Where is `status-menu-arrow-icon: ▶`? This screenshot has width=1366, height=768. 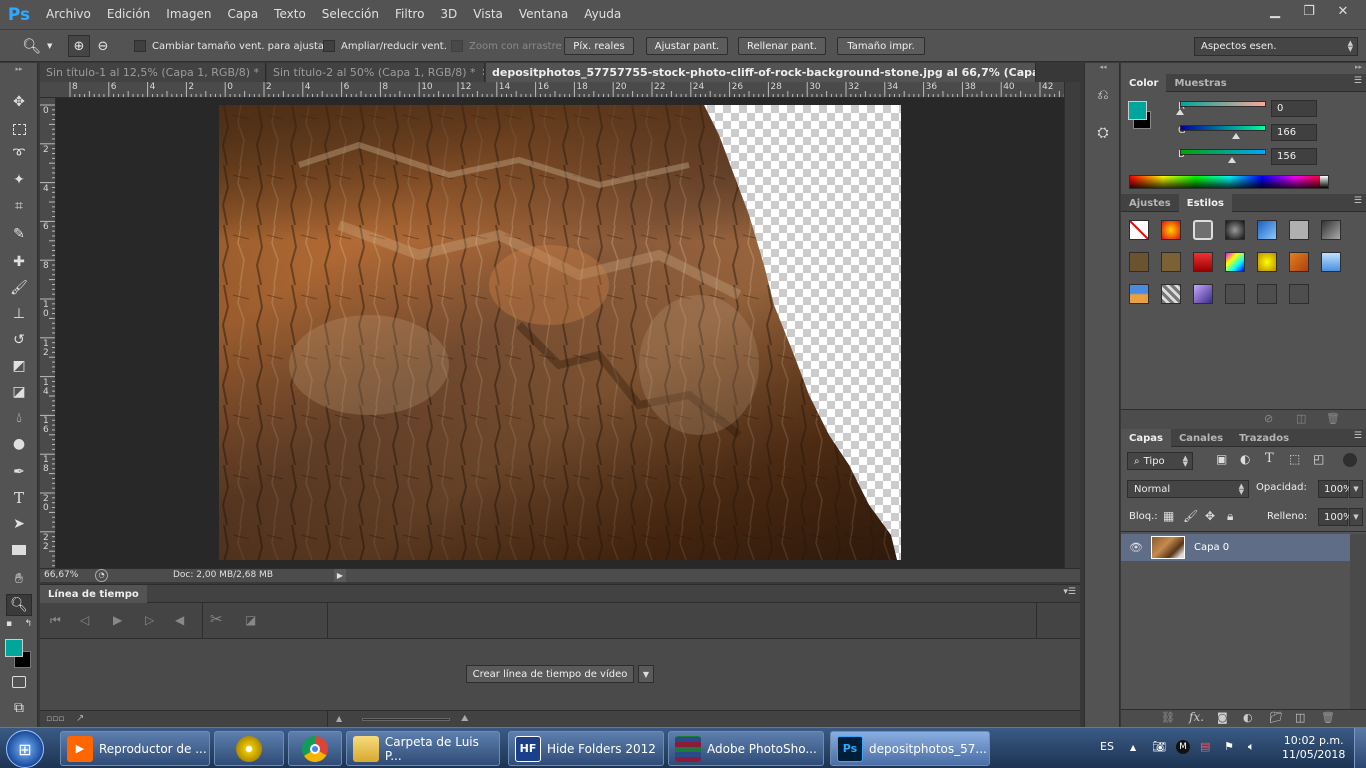
status-menu-arrow-icon: ▶ is located at coordinates (340, 575).